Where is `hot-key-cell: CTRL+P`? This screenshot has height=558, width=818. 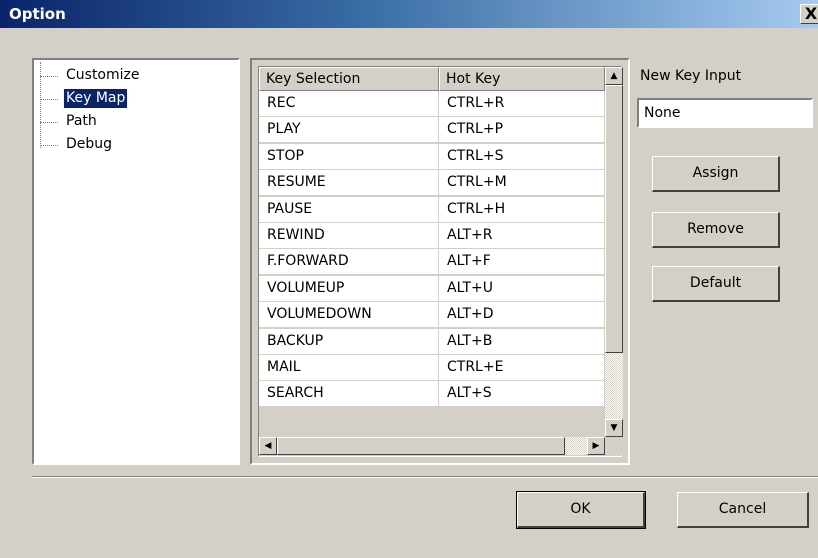
hot-key-cell: CTRL+P is located at coordinates (522, 130).